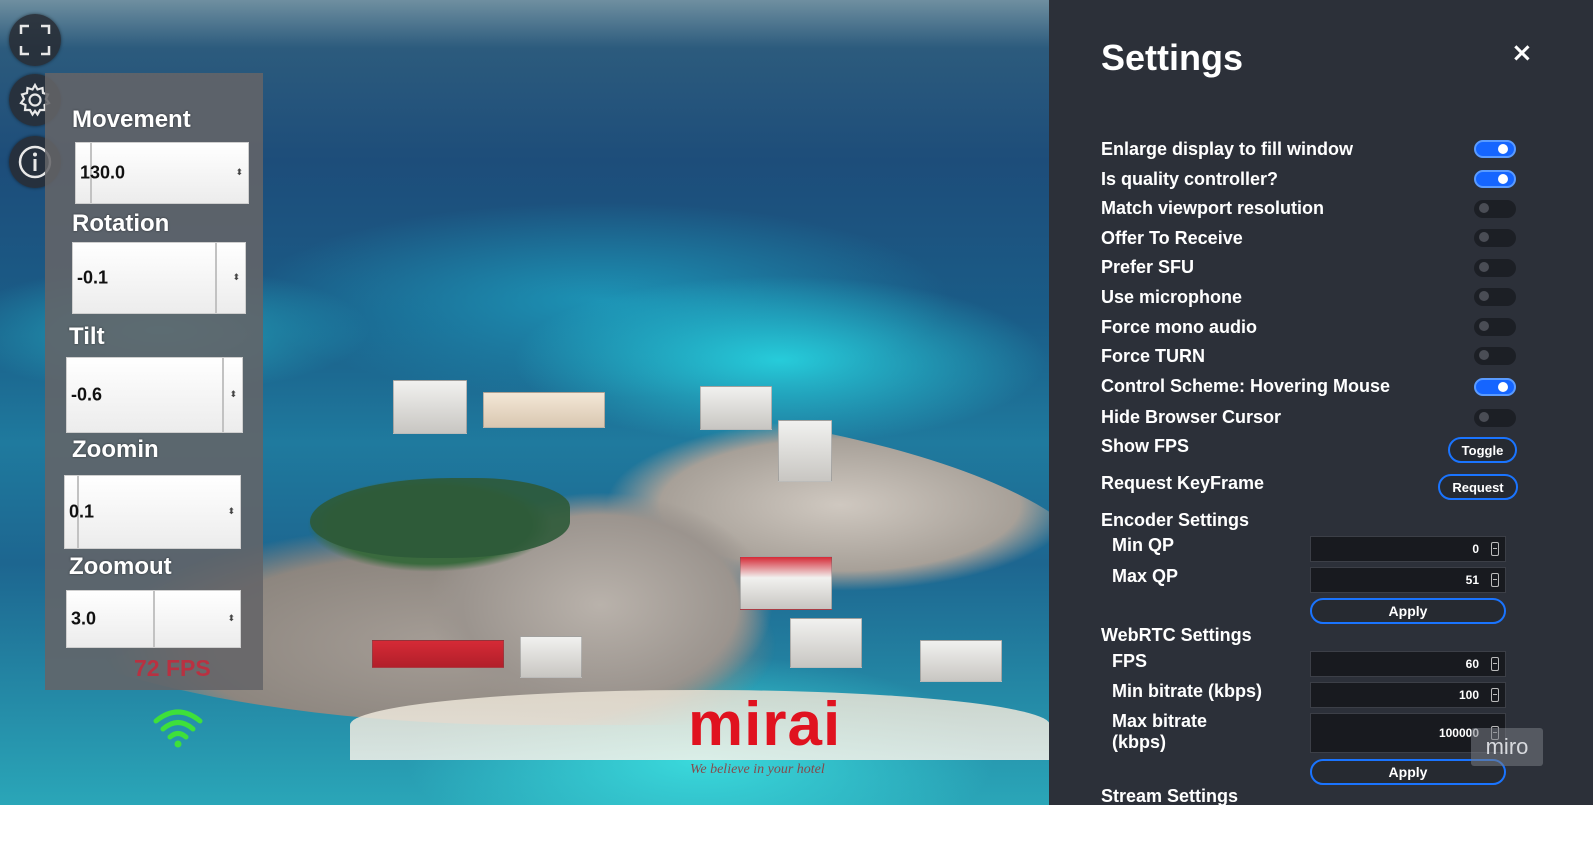 The image size is (1593, 864). I want to click on setting-label: Match viewport resolution, so click(1213, 208).